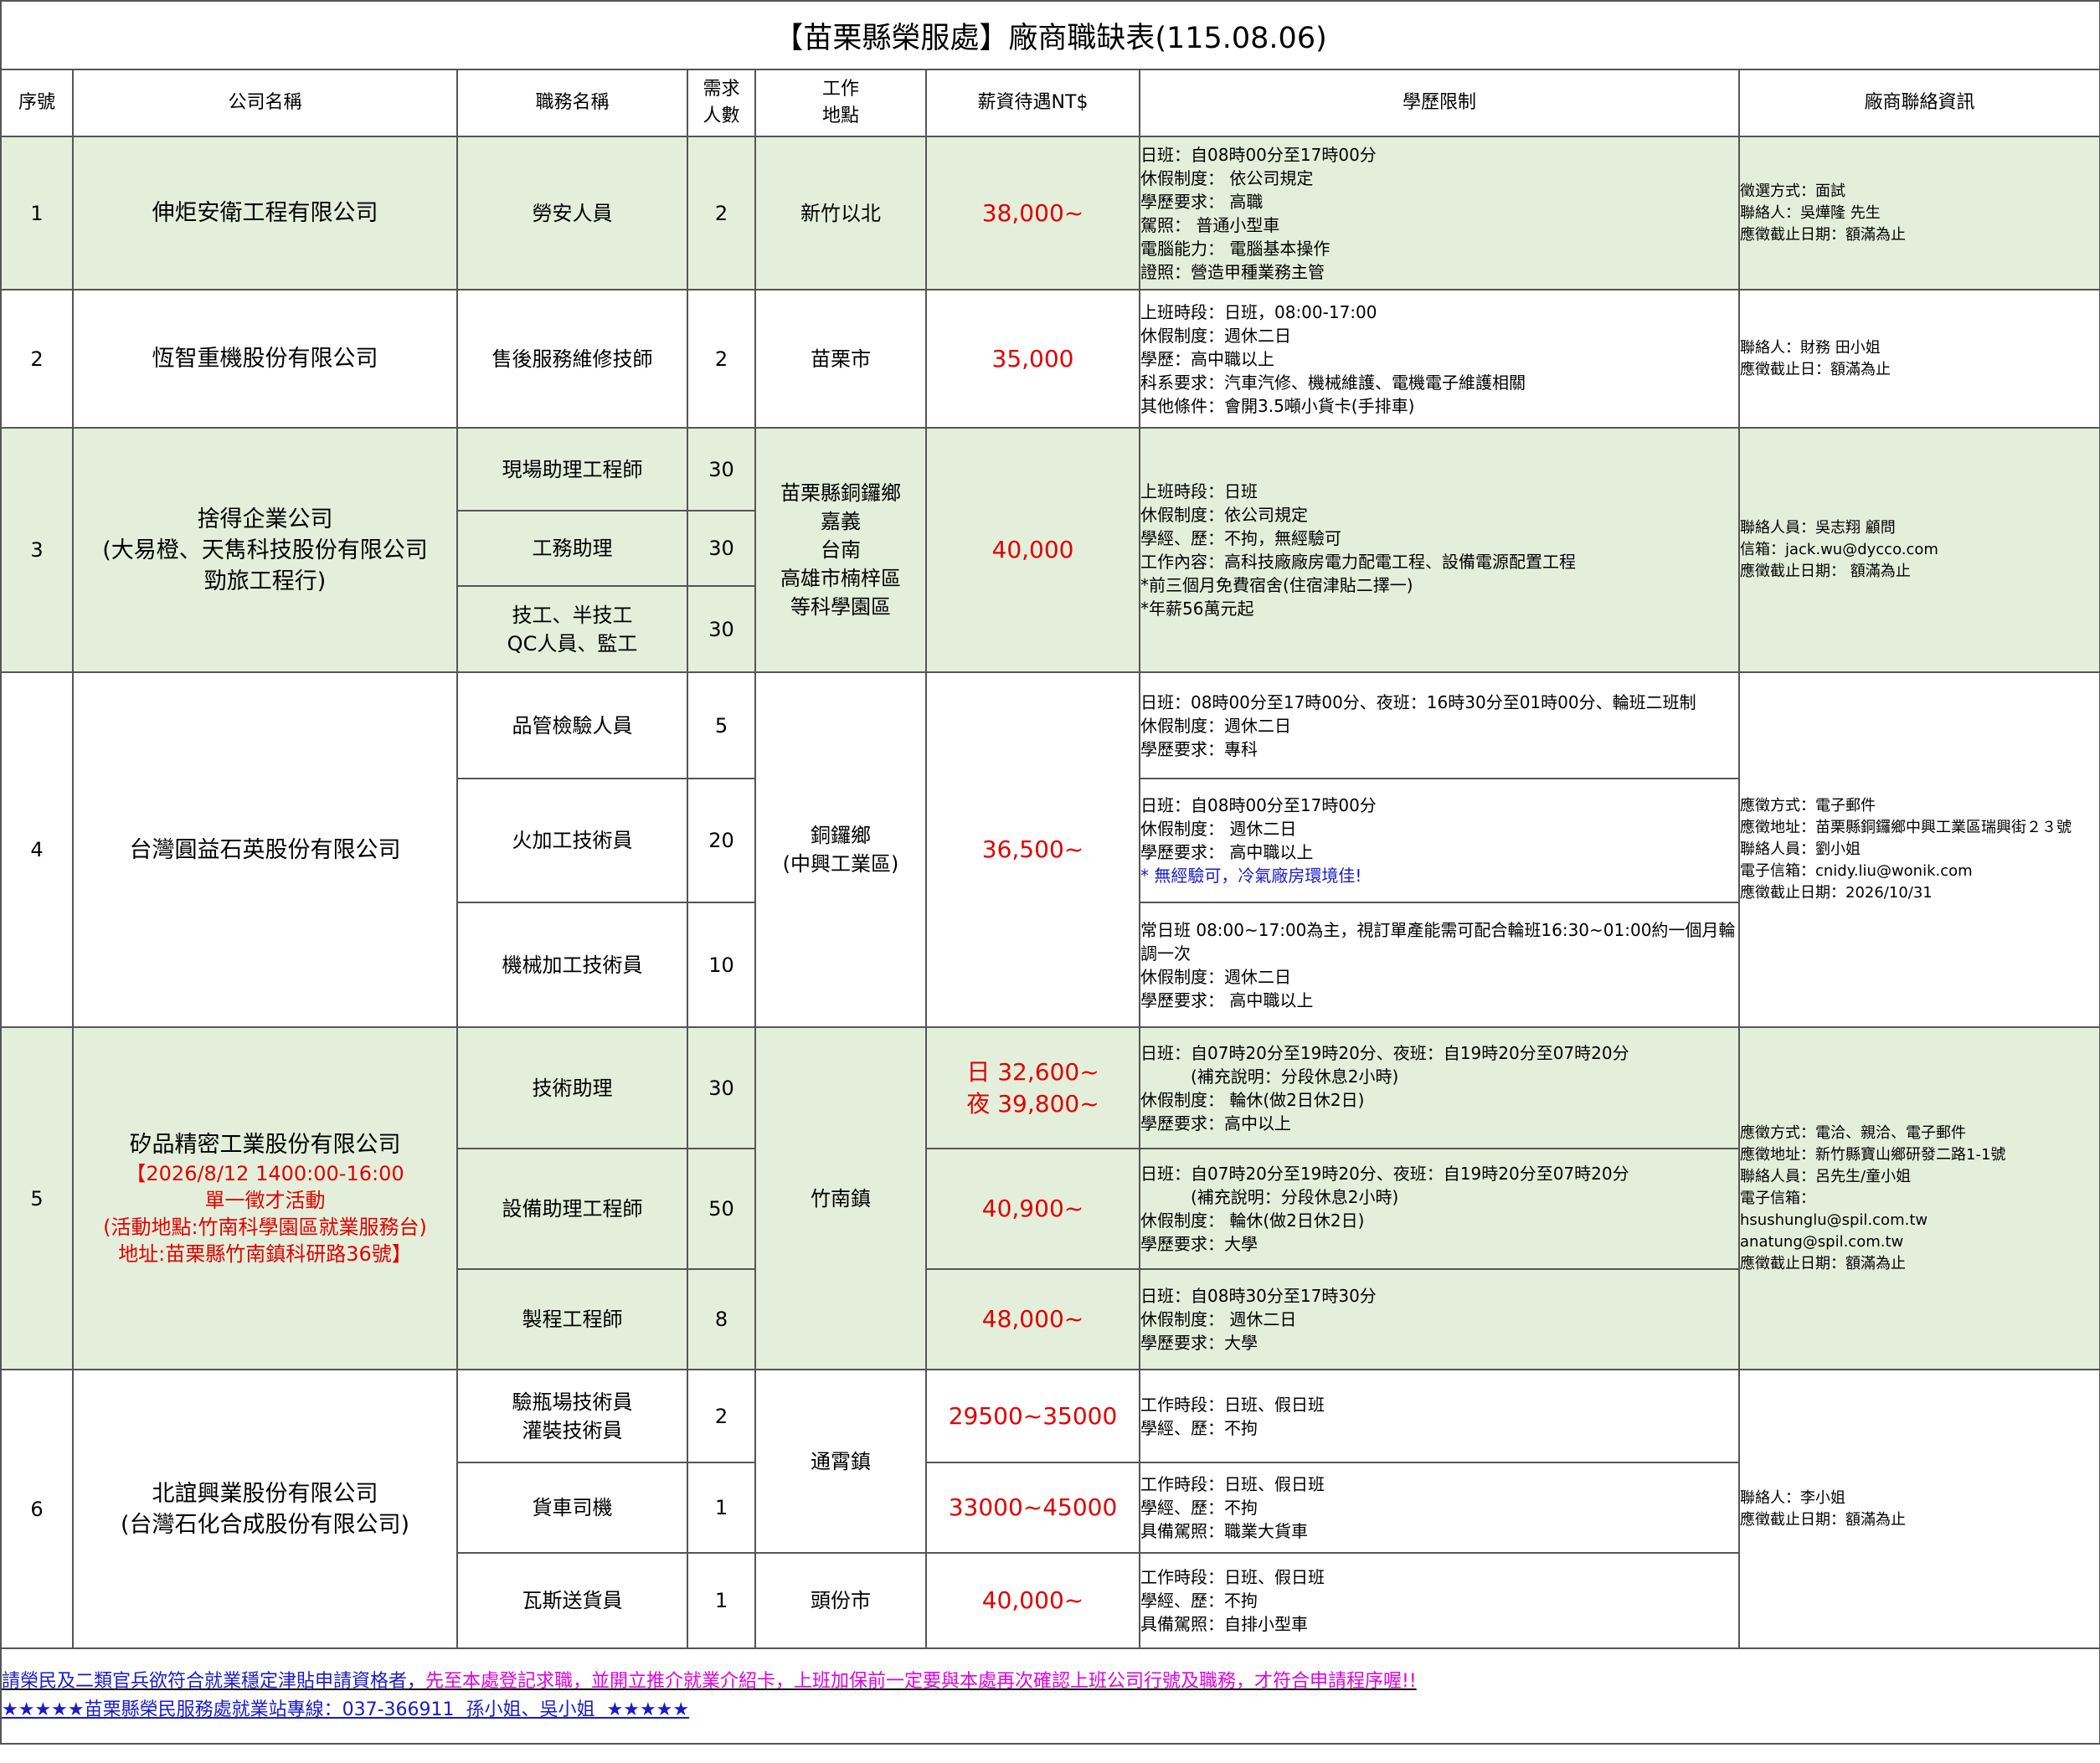 The height and width of the screenshot is (1763, 2100). What do you see at coordinates (265, 1509) in the screenshot?
I see `company-name: 北誼興業股份有限公司 (台灣石化合成股份有限公司)` at bounding box center [265, 1509].